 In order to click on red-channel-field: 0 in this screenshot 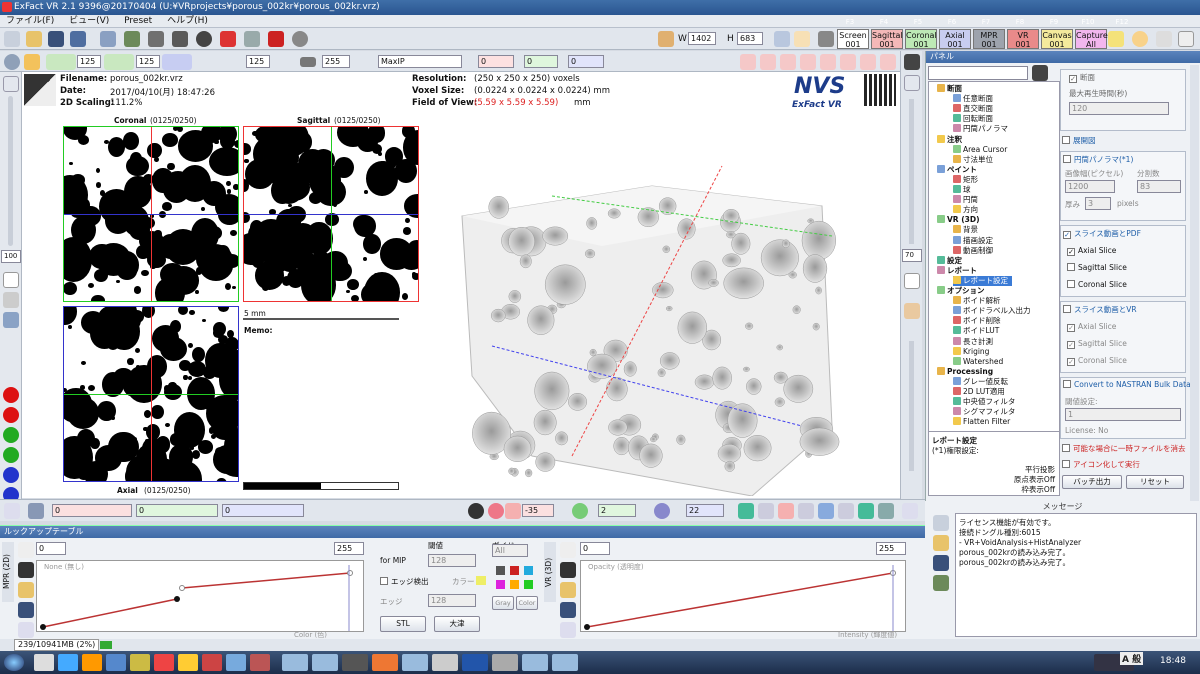, I will do `click(496, 61)`.